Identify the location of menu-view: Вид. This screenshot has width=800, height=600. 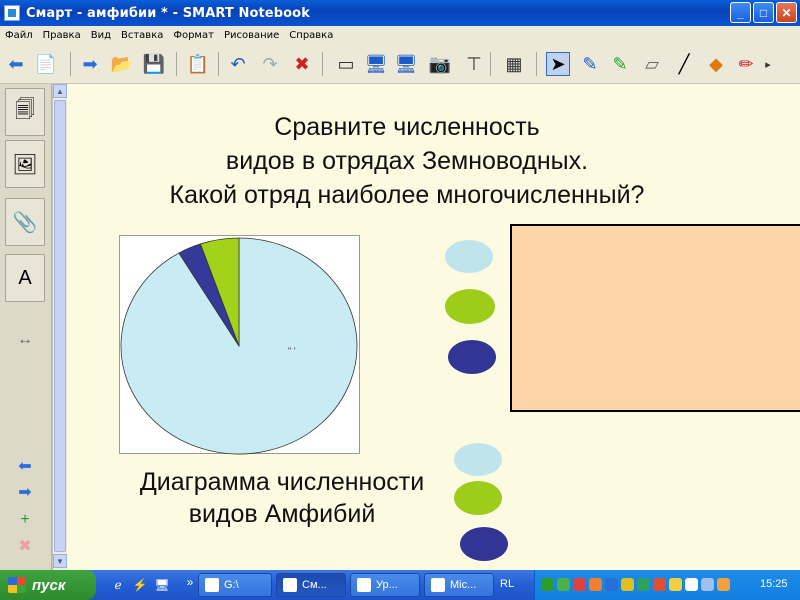
(101, 35).